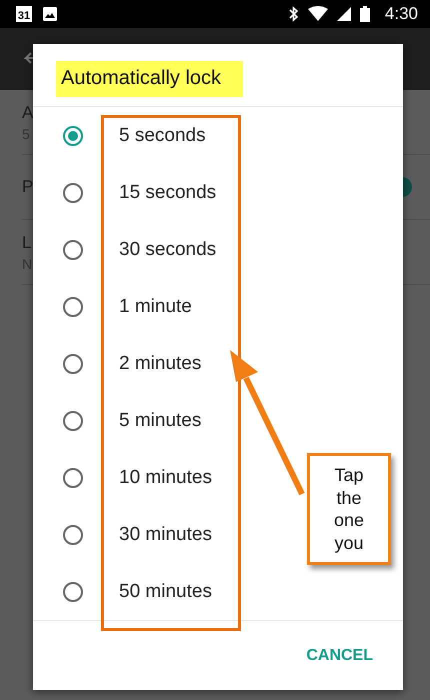 This screenshot has width=430, height=700. I want to click on option-label: 10 minutes, so click(165, 477).